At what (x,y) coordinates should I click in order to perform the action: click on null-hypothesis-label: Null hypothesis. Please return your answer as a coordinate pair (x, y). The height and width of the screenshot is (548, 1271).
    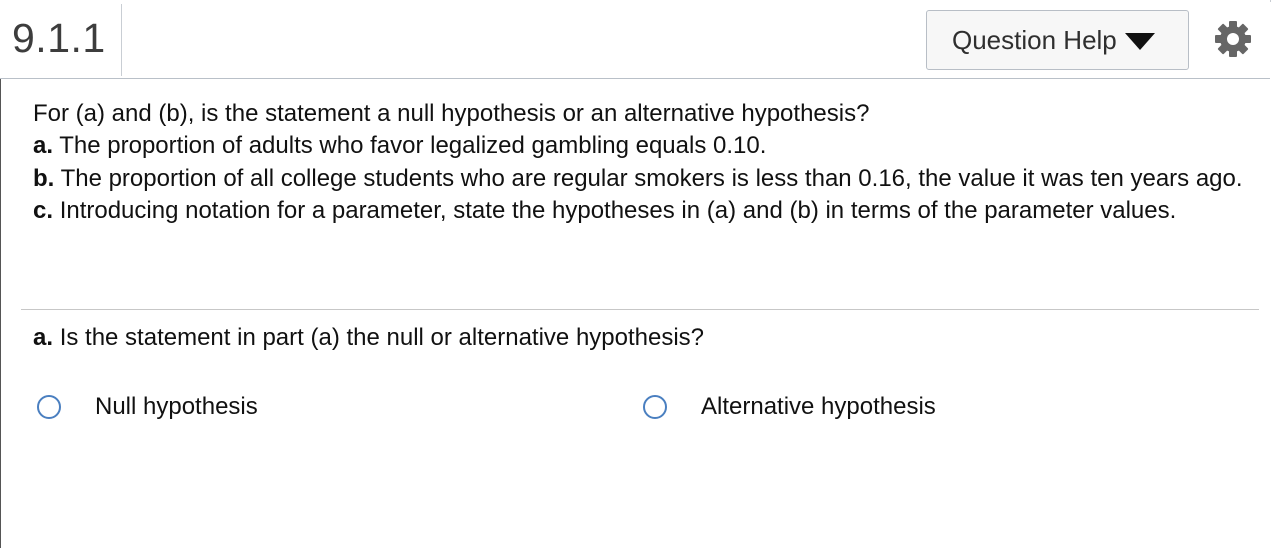
    Looking at the image, I should click on (176, 407).